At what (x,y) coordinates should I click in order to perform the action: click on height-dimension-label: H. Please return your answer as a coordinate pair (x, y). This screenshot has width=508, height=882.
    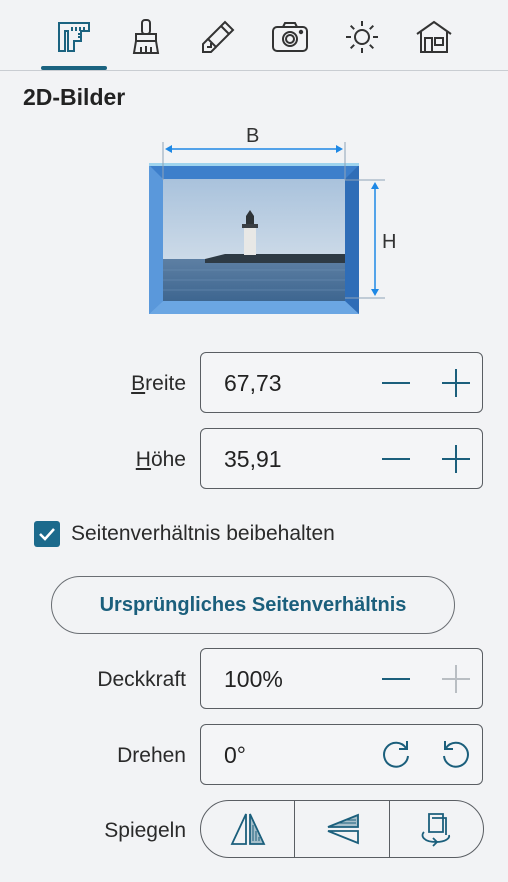
    Looking at the image, I should click on (389, 242).